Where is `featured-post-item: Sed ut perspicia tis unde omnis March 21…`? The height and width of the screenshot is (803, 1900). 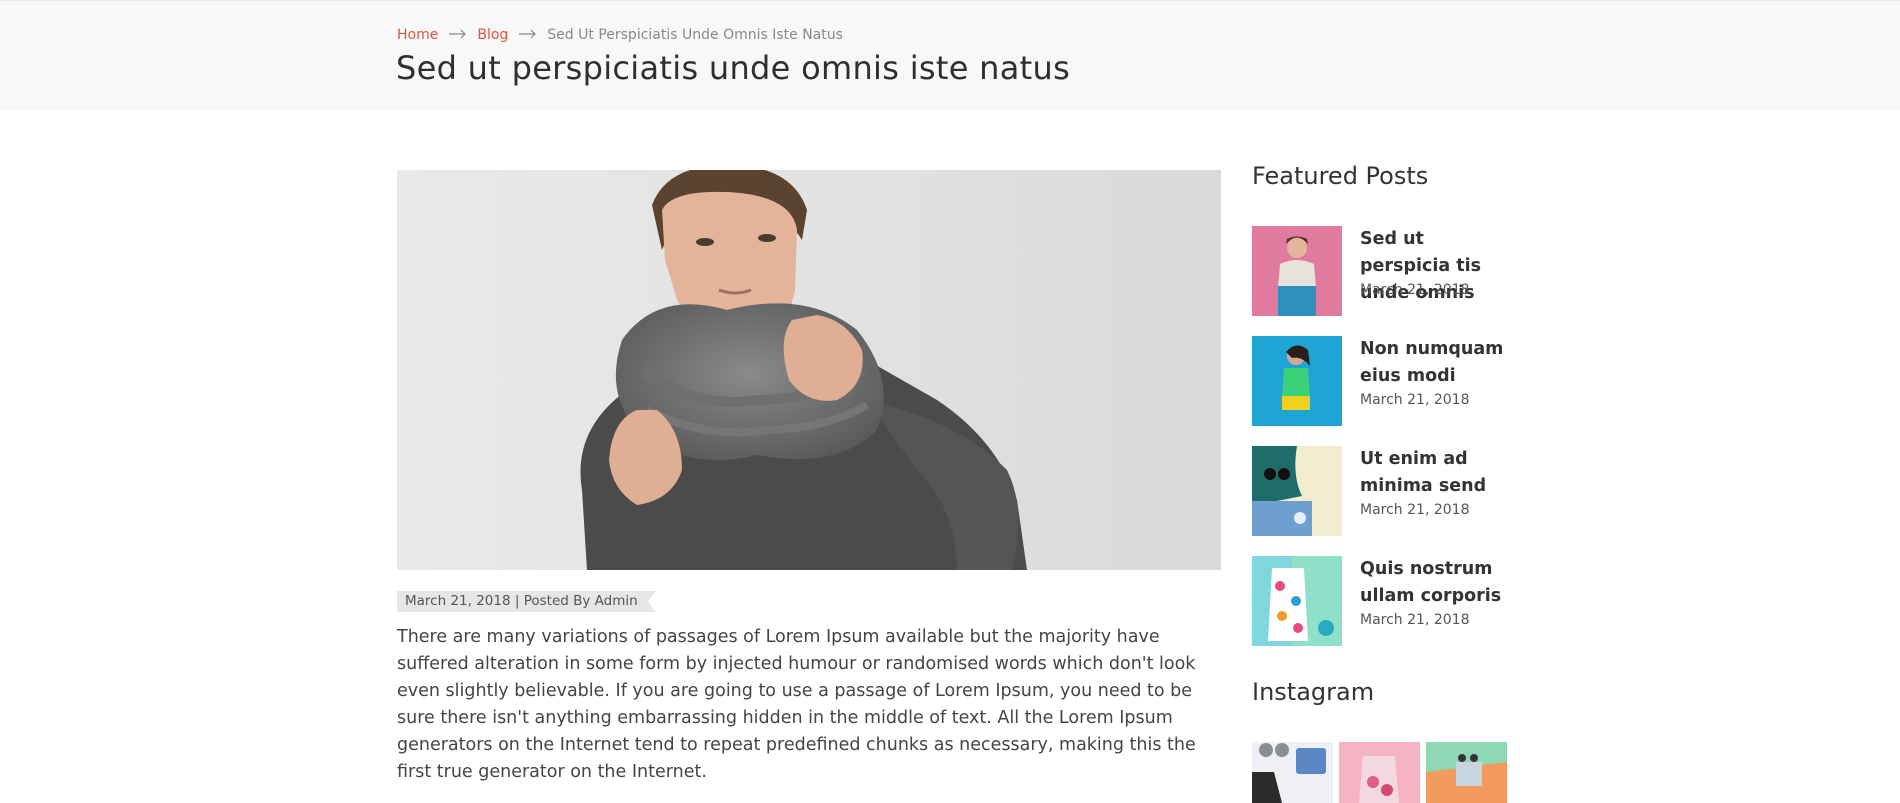
featured-post-item: Sed ut perspicia tis unde omnis March 21… is located at coordinates (1382, 271).